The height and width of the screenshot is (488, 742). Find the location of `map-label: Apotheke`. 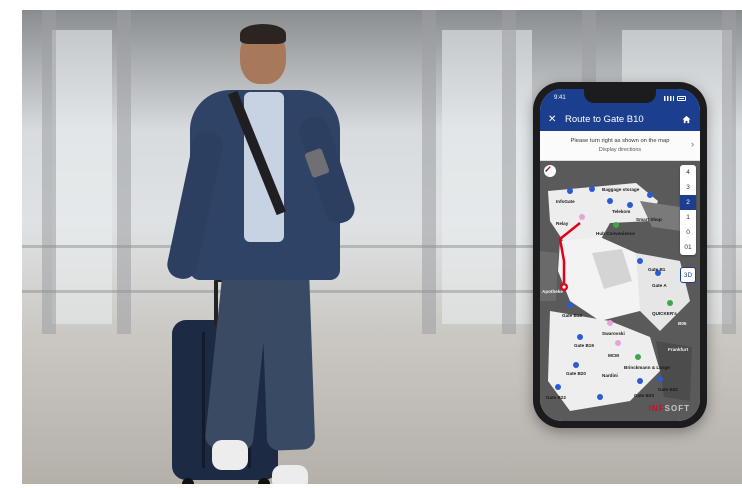

map-label: Apotheke is located at coordinates (552, 291).